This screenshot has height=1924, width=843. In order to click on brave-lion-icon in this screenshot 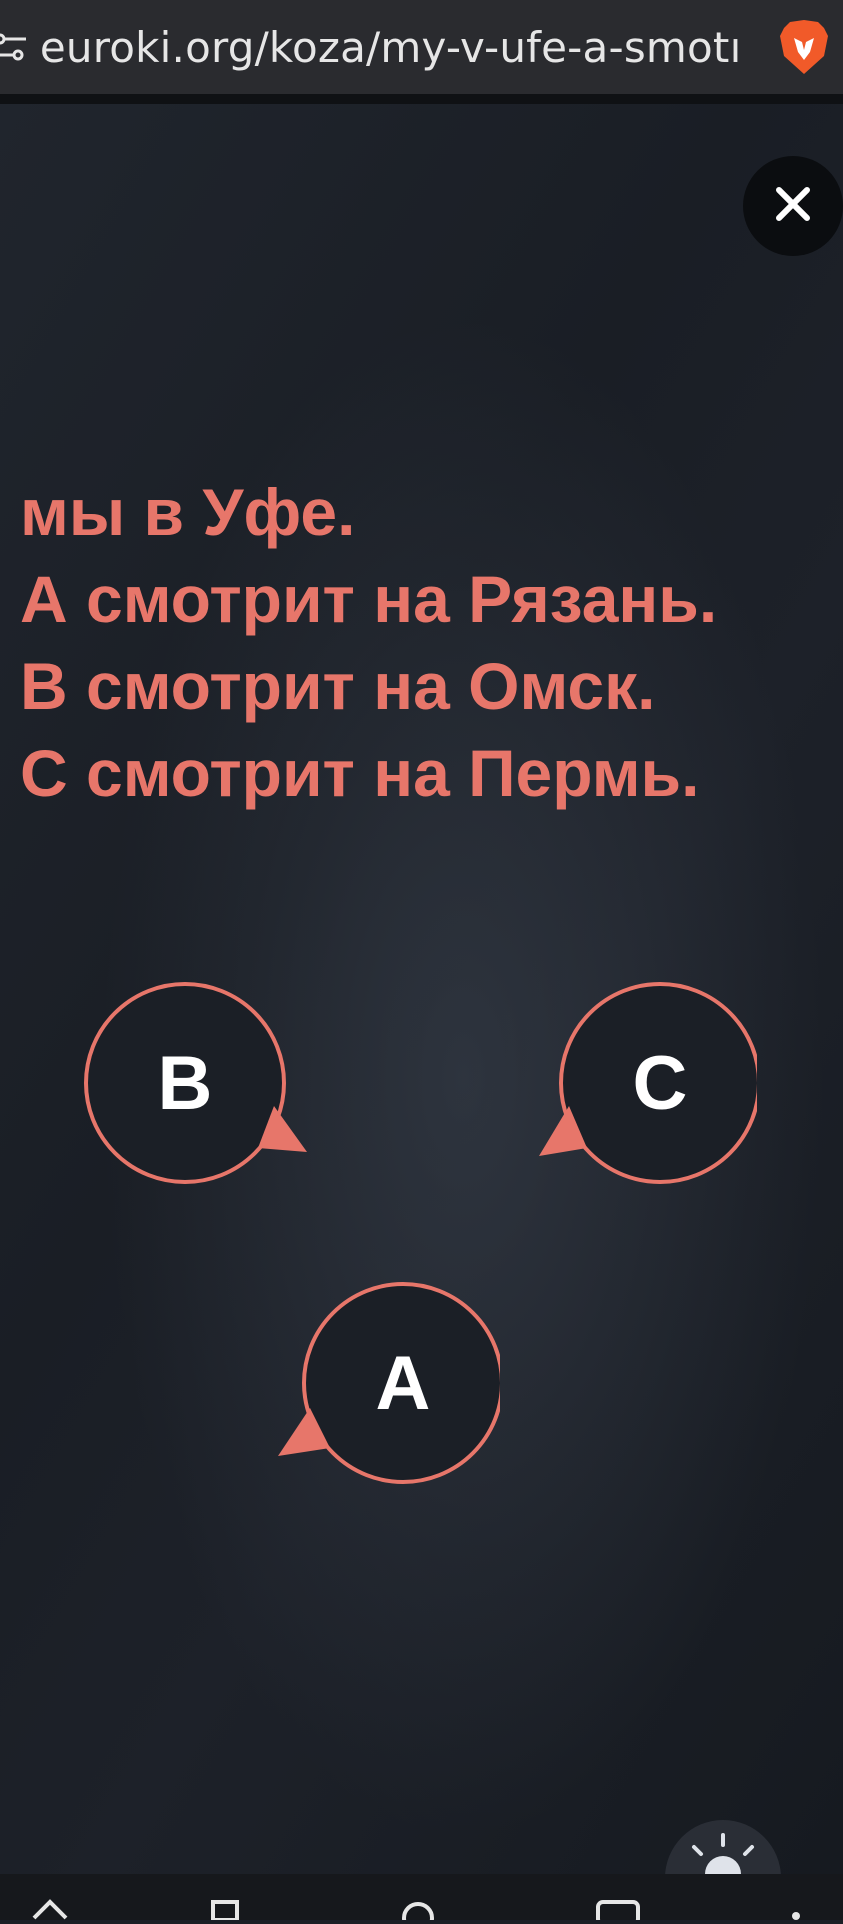, I will do `click(804, 47)`.